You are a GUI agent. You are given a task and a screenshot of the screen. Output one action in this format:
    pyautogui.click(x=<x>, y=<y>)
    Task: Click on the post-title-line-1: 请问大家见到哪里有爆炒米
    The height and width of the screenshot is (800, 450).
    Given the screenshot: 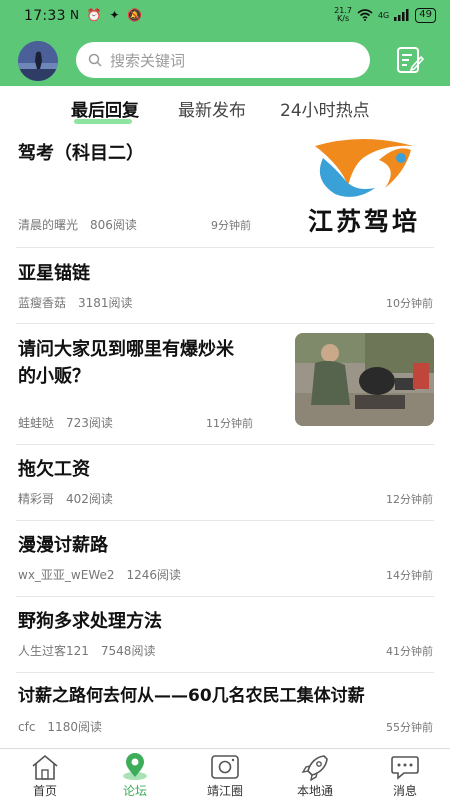 What is the action you would take?
    pyautogui.click(x=126, y=349)
    